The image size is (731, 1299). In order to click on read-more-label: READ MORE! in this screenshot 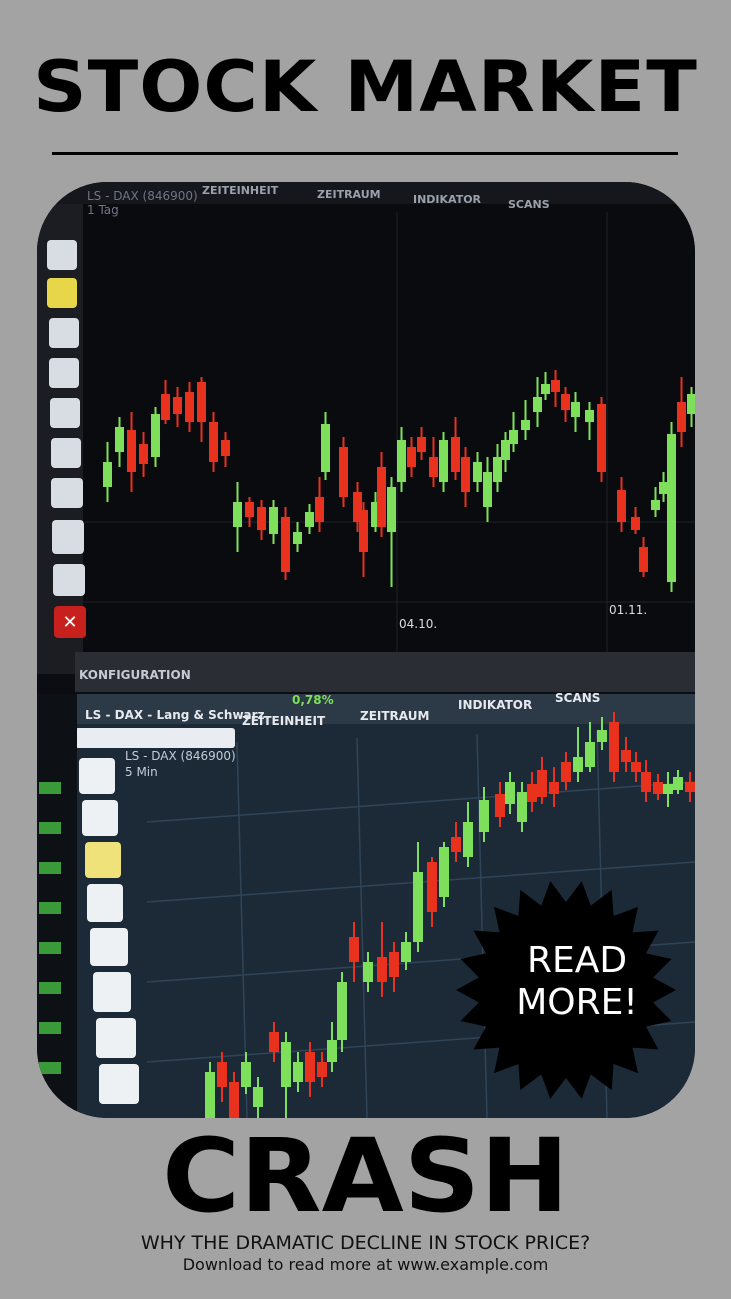, I will do `click(577, 982)`.